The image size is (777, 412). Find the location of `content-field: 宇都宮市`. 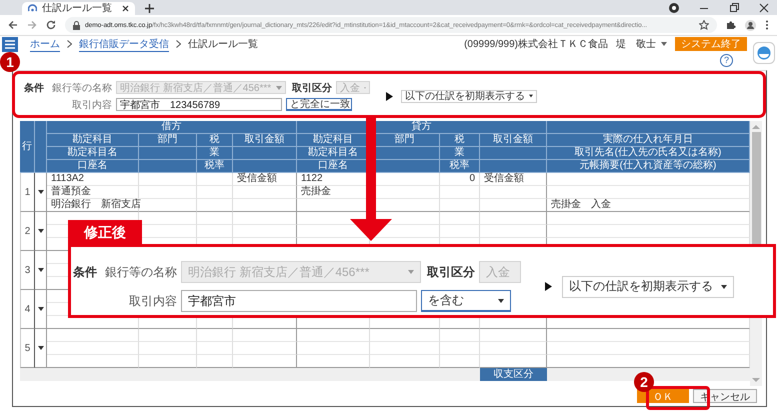

content-field: 宇都宮市 is located at coordinates (299, 301).